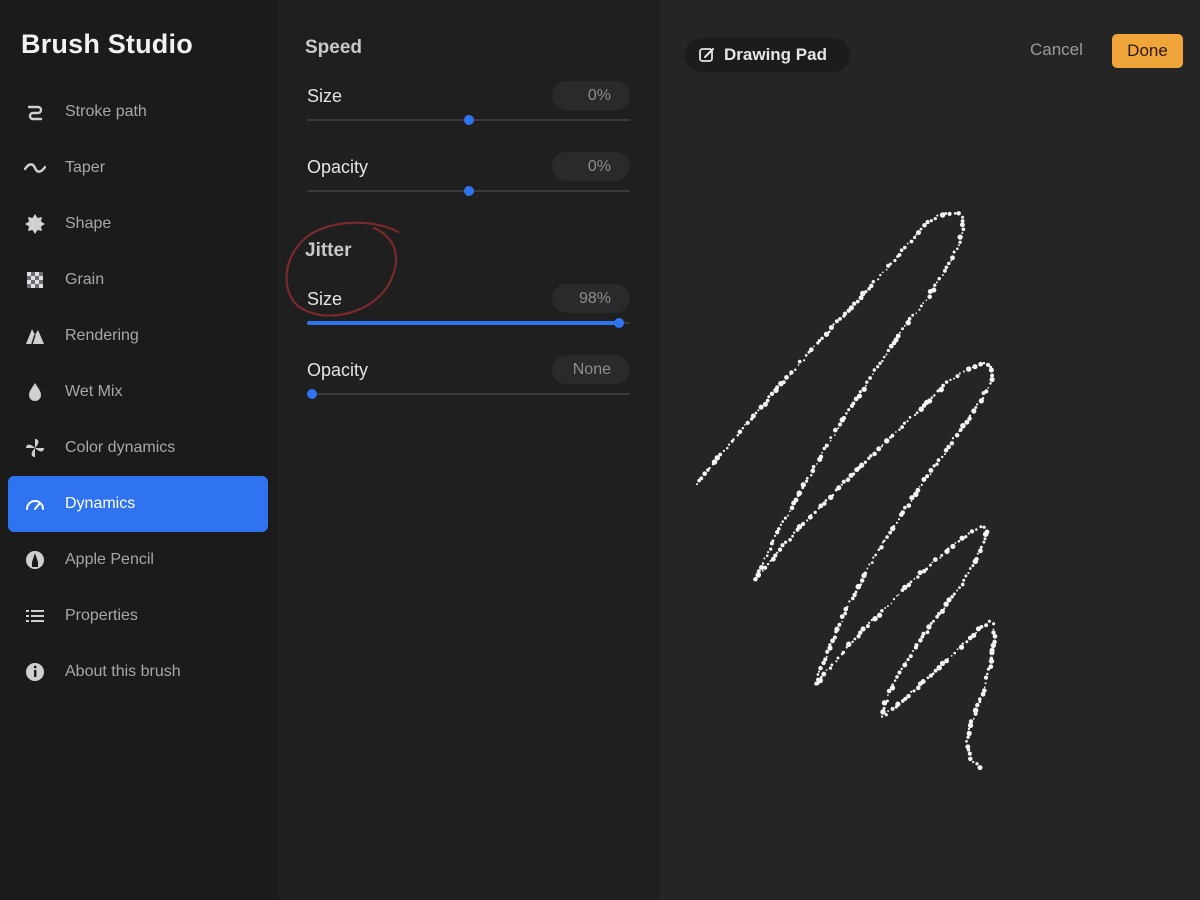 The image size is (1200, 900). I want to click on jitter-size-slider, so click(468, 323).